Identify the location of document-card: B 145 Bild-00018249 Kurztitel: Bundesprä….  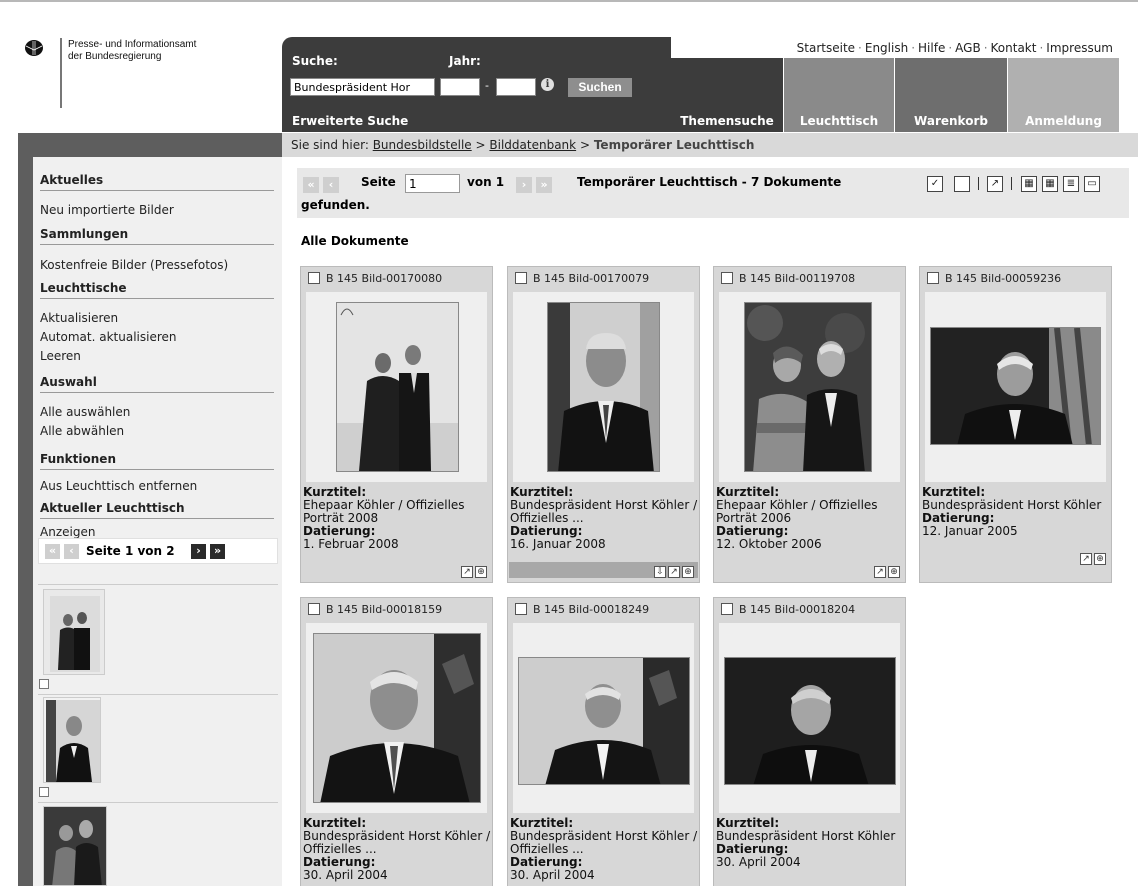
(603, 741).